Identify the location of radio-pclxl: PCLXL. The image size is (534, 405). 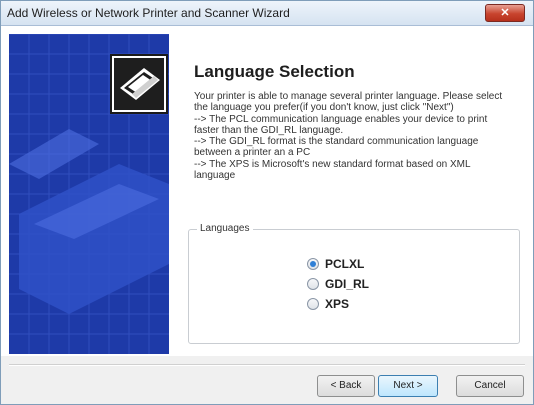
(335, 264).